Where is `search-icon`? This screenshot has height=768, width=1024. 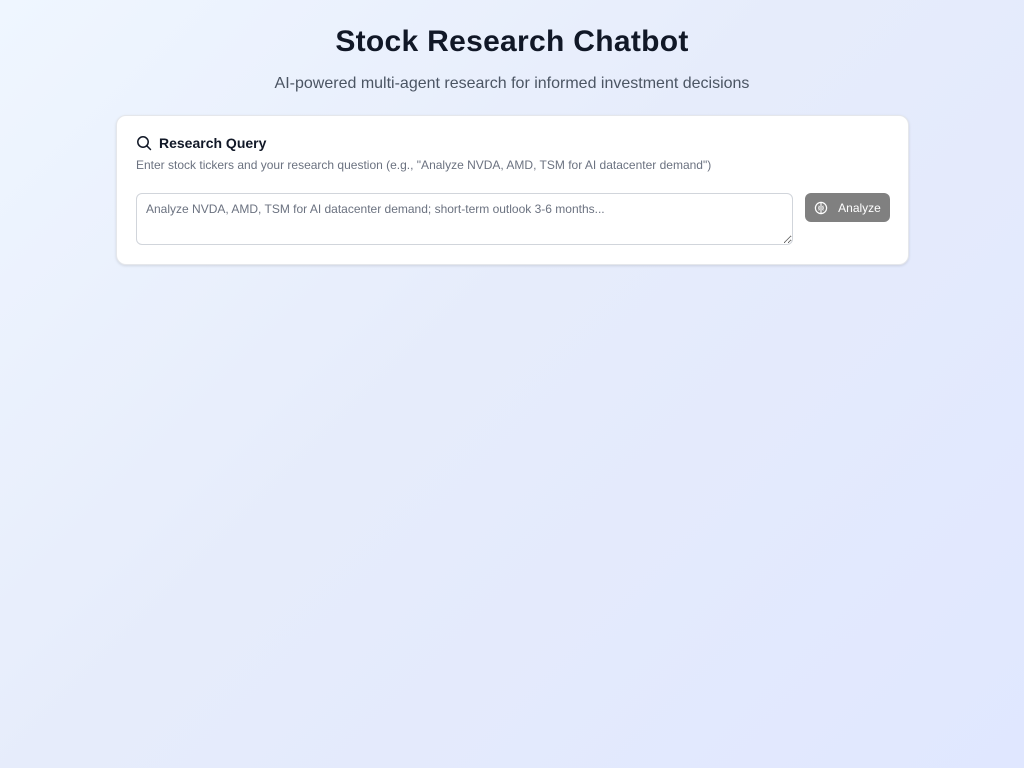
search-icon is located at coordinates (144, 143).